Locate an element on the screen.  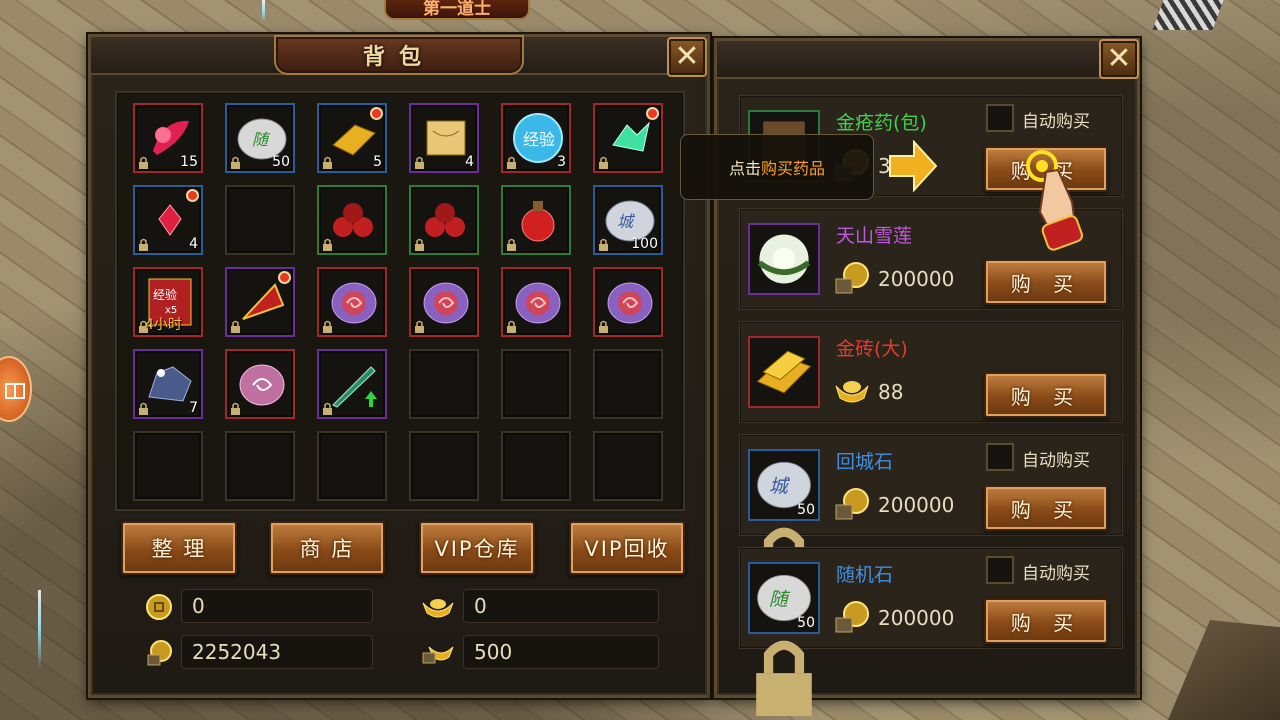
bag-slot: 5 is located at coordinates (352, 138).